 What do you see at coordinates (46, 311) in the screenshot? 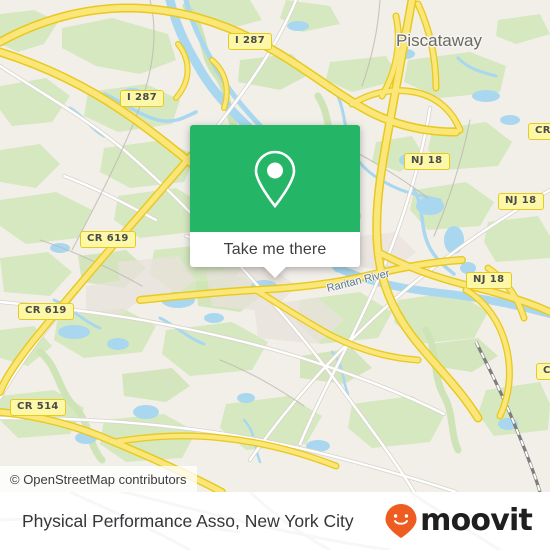
I see `road-shield-cr619-lower: CR 619` at bounding box center [46, 311].